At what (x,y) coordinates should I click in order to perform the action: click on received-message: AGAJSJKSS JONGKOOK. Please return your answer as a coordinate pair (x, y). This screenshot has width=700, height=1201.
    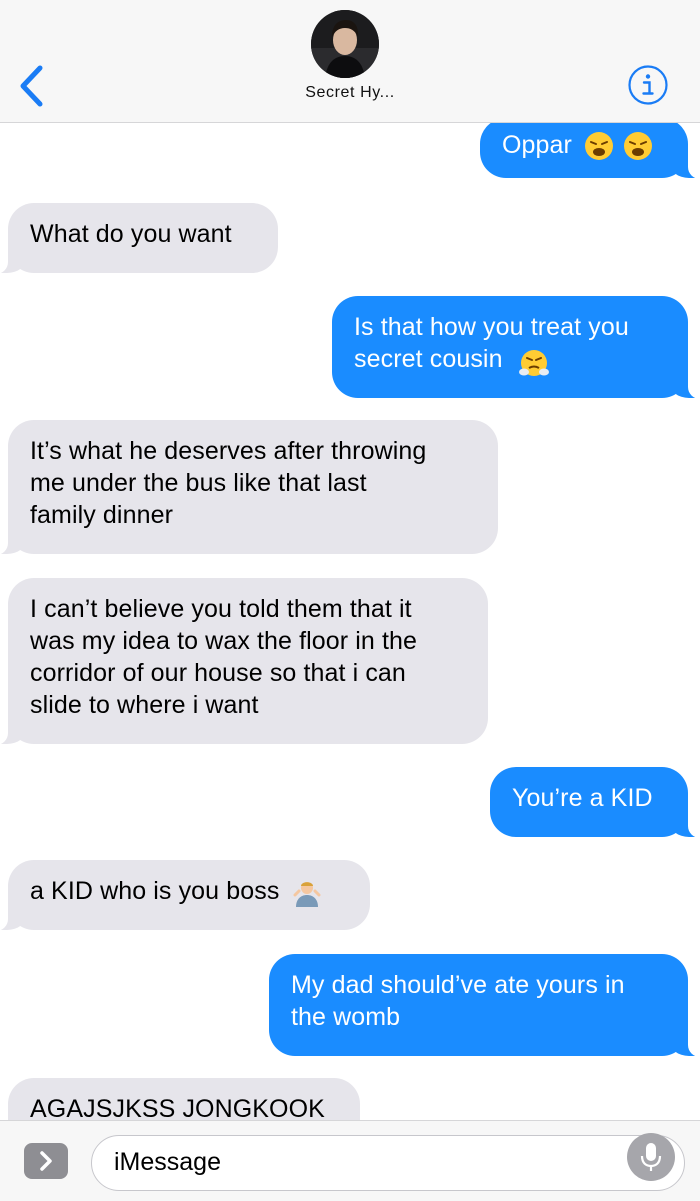
    Looking at the image, I should click on (184, 1099).